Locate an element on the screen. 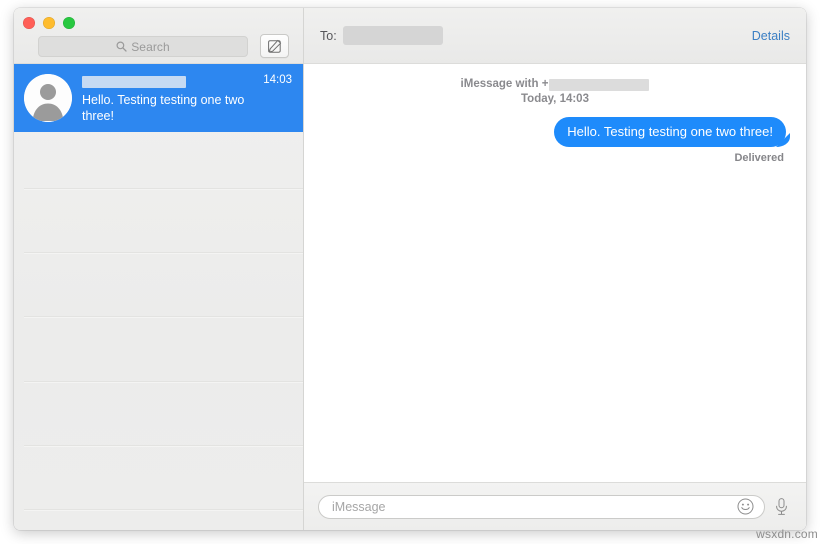 This screenshot has height=544, width=824. microphone-icon is located at coordinates (781, 506).